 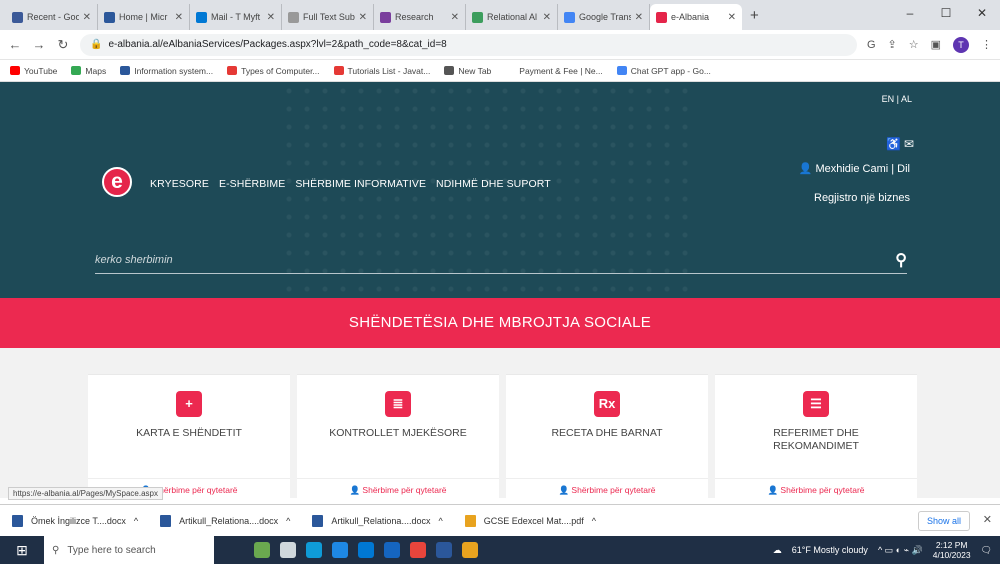 I want to click on bookmark-item: YouTube, so click(x=33, y=71).